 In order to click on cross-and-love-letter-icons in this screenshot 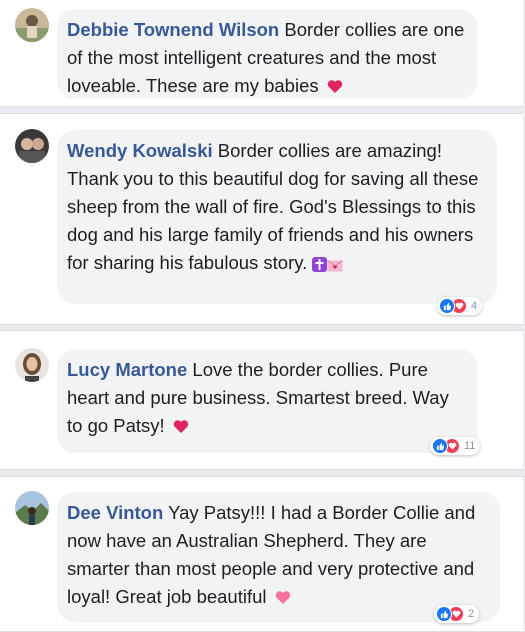, I will do `click(328, 266)`.